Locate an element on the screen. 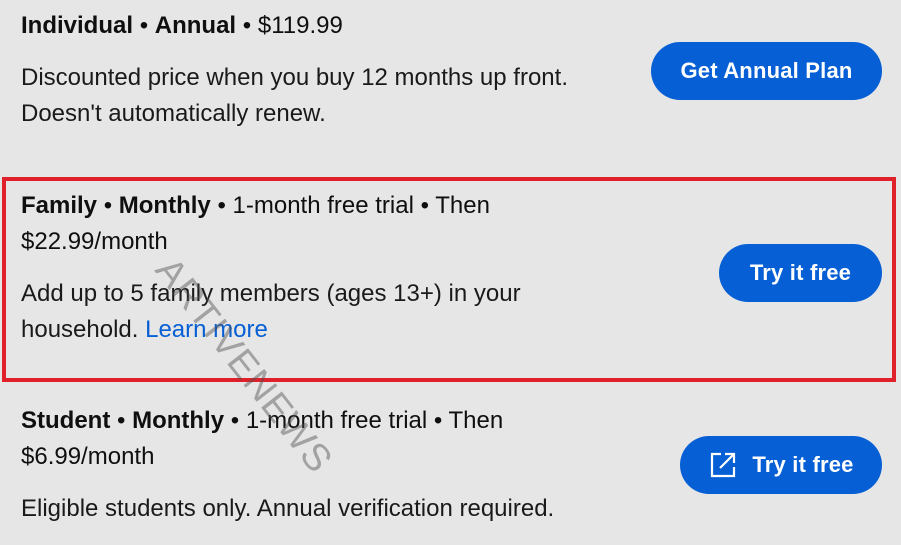  plan-name: Individual is located at coordinates (77, 25).